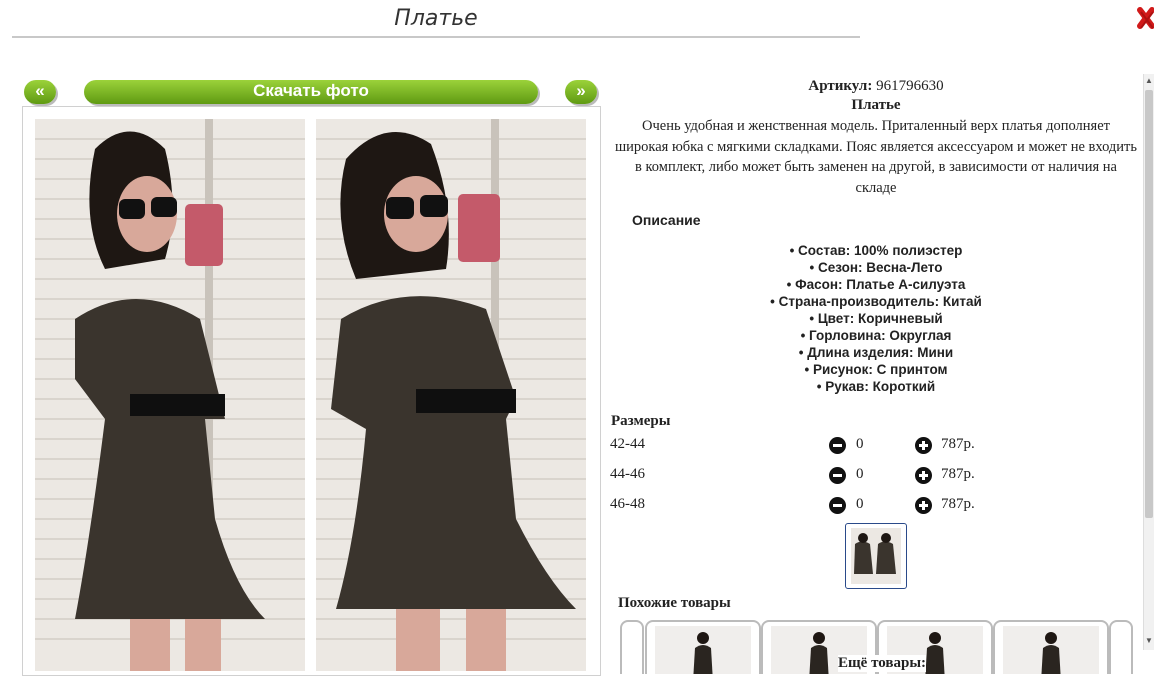 This screenshot has width=1154, height=676. What do you see at coordinates (876, 284) in the screenshot?
I see `spec-item: Фасон: Платье А-силуэта` at bounding box center [876, 284].